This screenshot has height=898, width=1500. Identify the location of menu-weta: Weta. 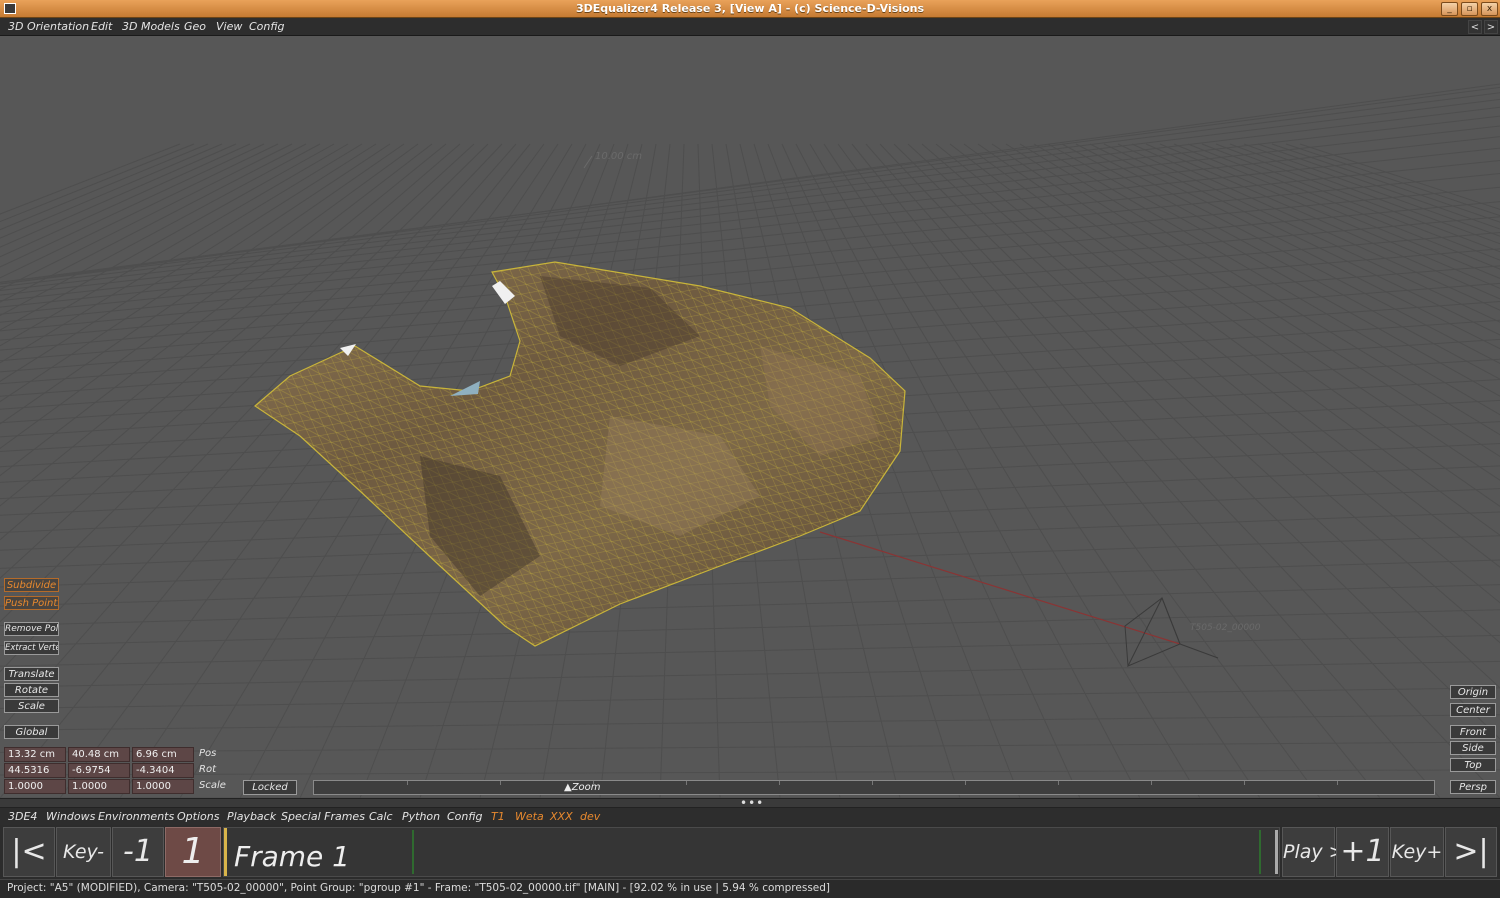
(529, 816).